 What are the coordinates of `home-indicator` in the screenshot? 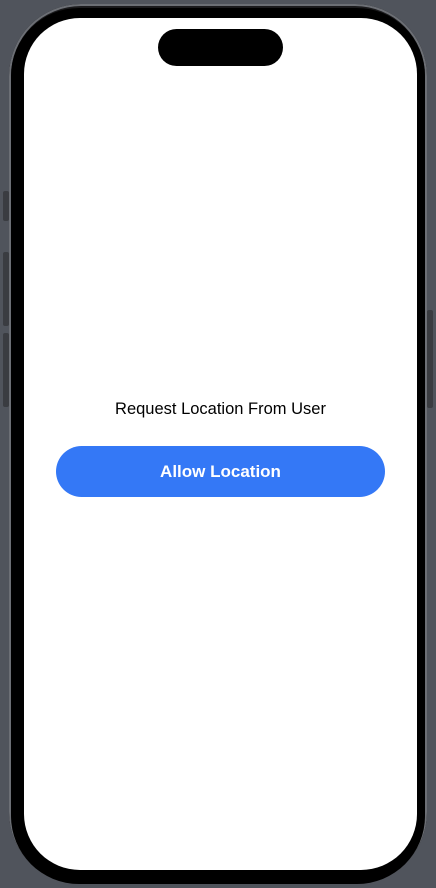 It's located at (221, 858).